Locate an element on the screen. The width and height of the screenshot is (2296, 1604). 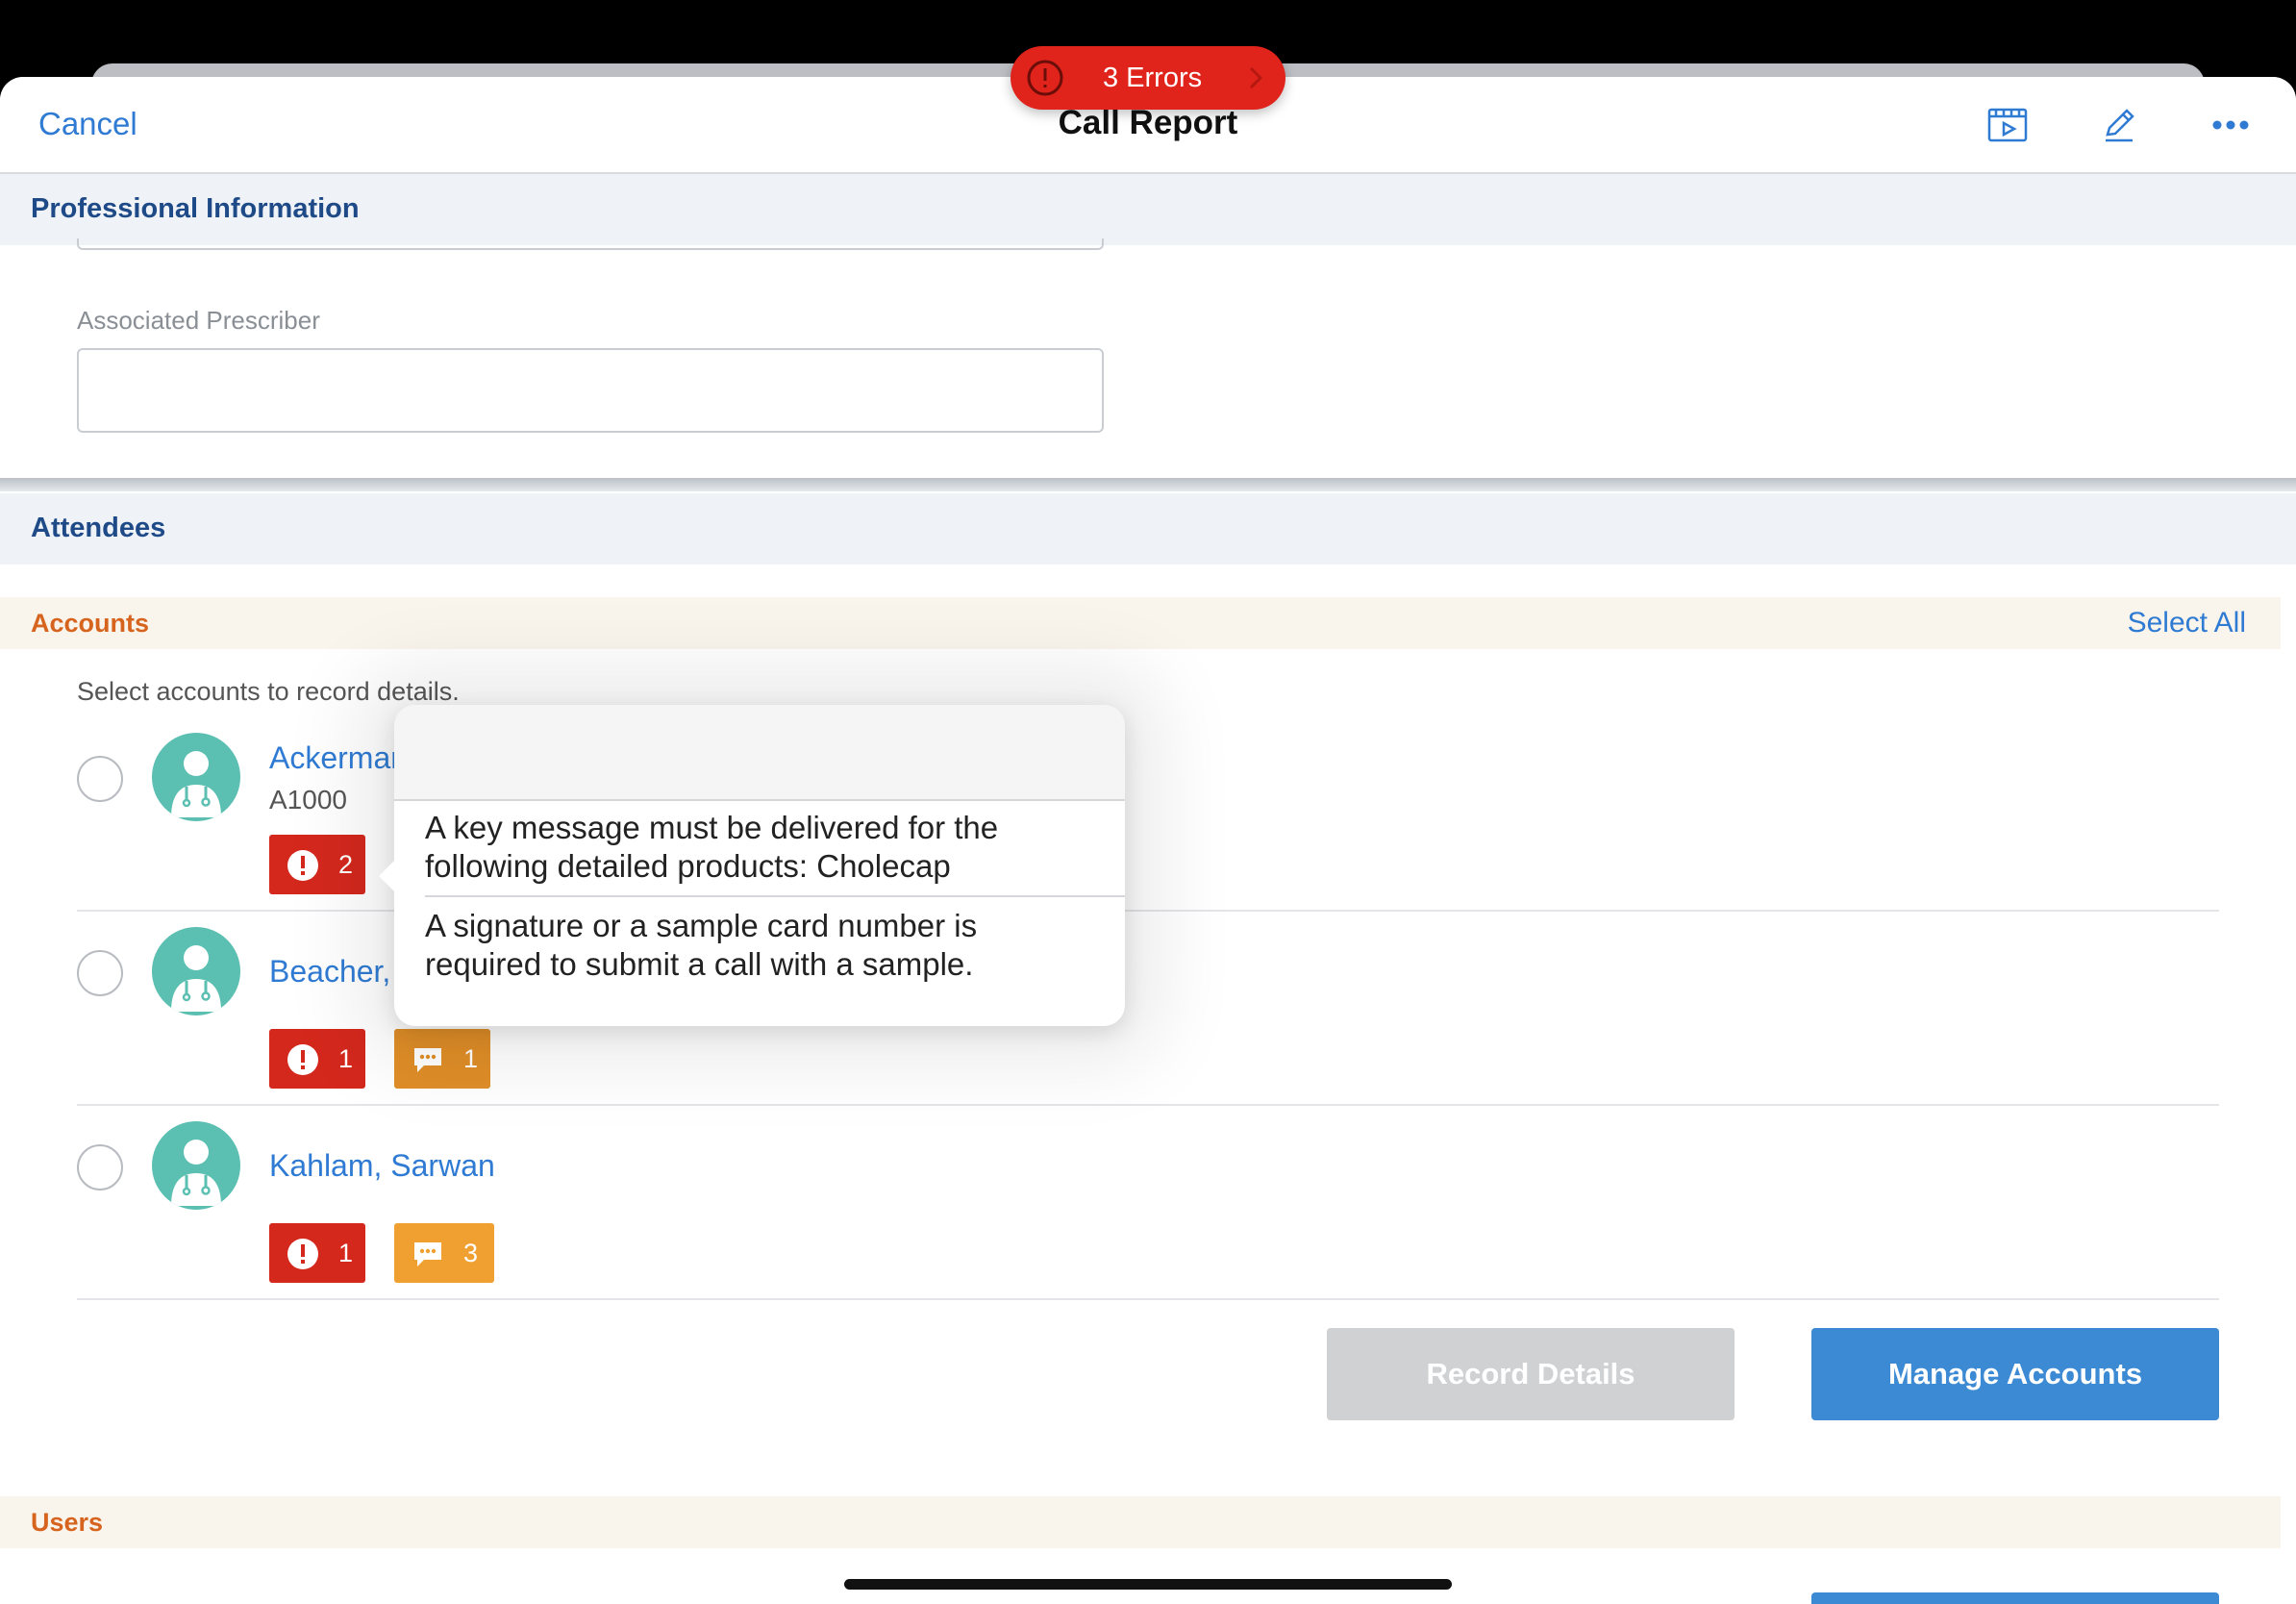
errors-banner-button: 3 Errors is located at coordinates (1148, 78).